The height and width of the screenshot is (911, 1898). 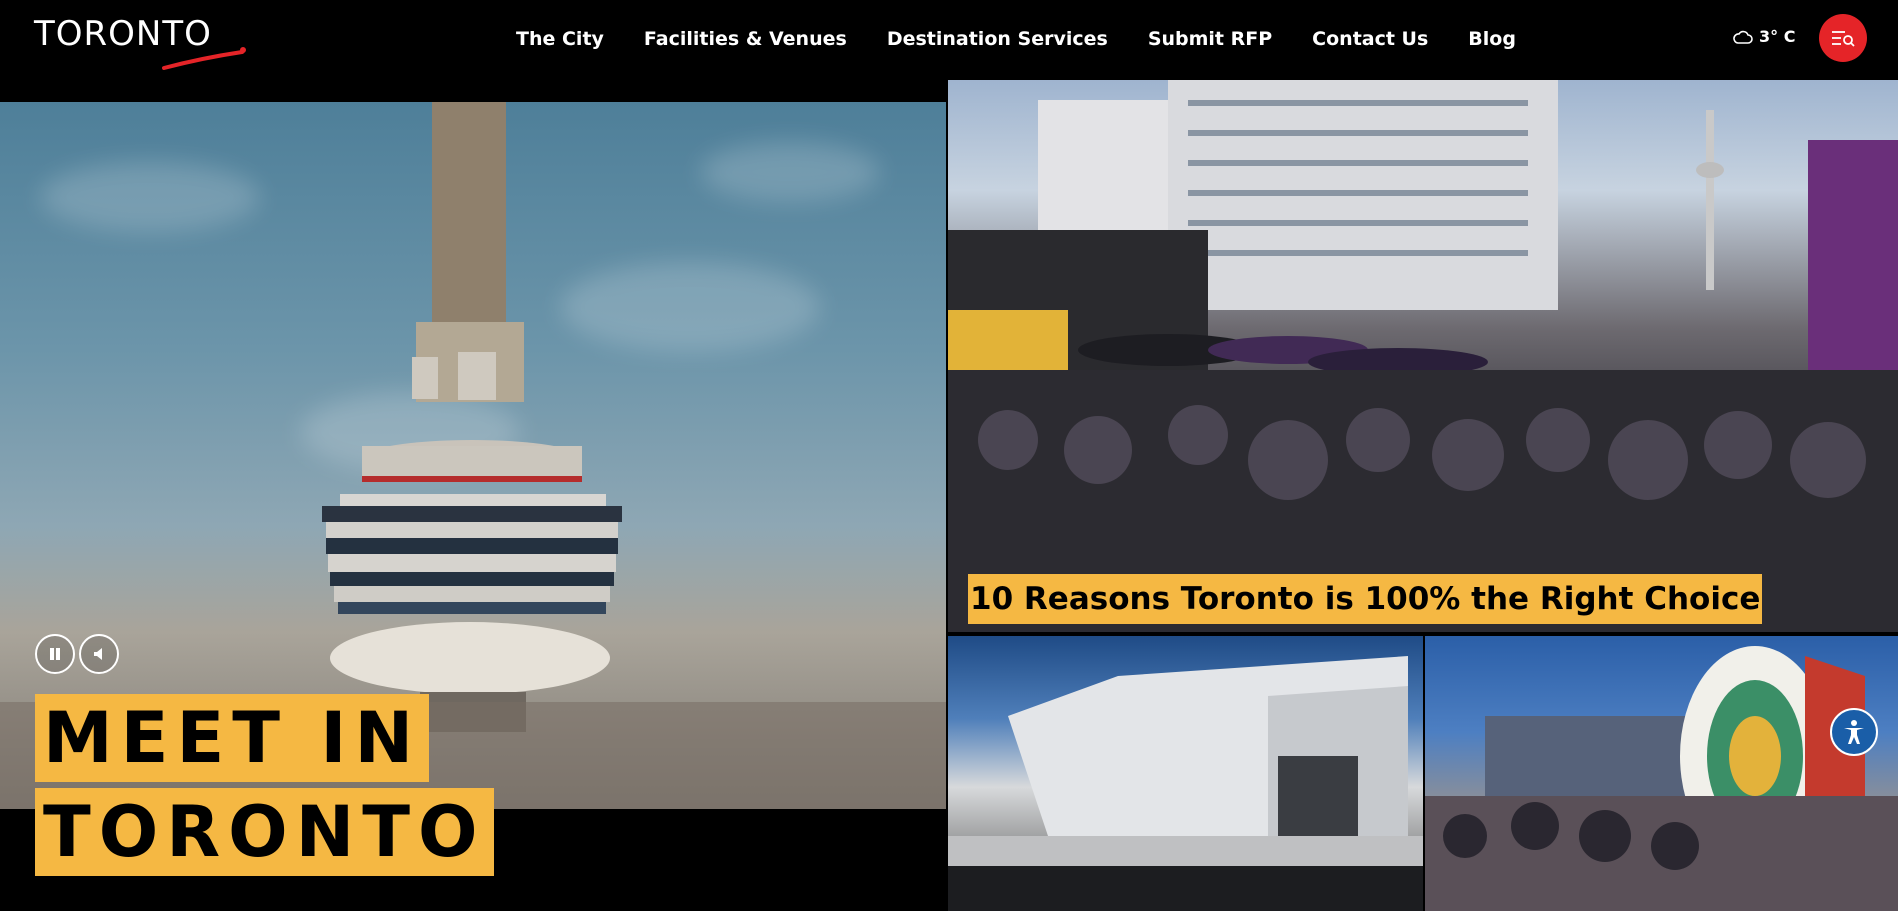 What do you see at coordinates (1661, 778) in the screenshot?
I see `festival-photo` at bounding box center [1661, 778].